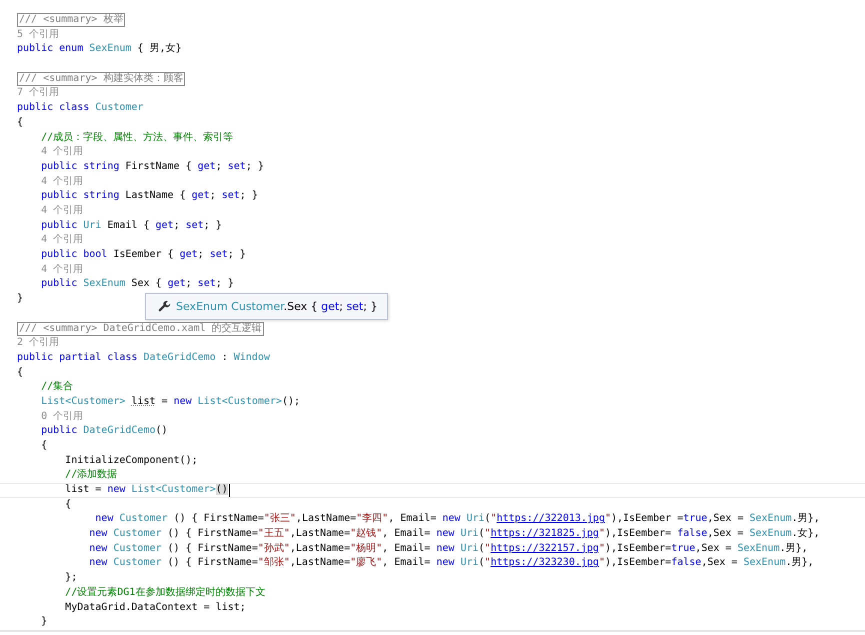 The width and height of the screenshot is (865, 635). I want to click on code-line: //设置元素DG1在参加数据绑定时的数据下文, so click(165, 593).